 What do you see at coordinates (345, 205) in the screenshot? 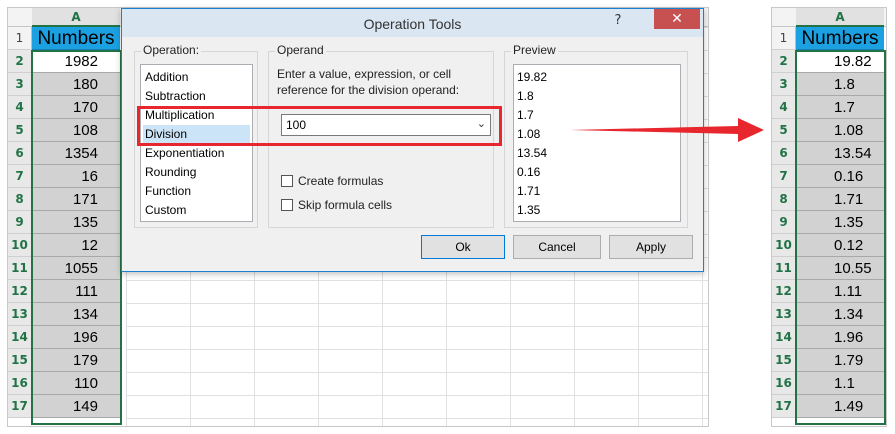
I see `skip-formula-cells-label: Skip formula cells` at bounding box center [345, 205].